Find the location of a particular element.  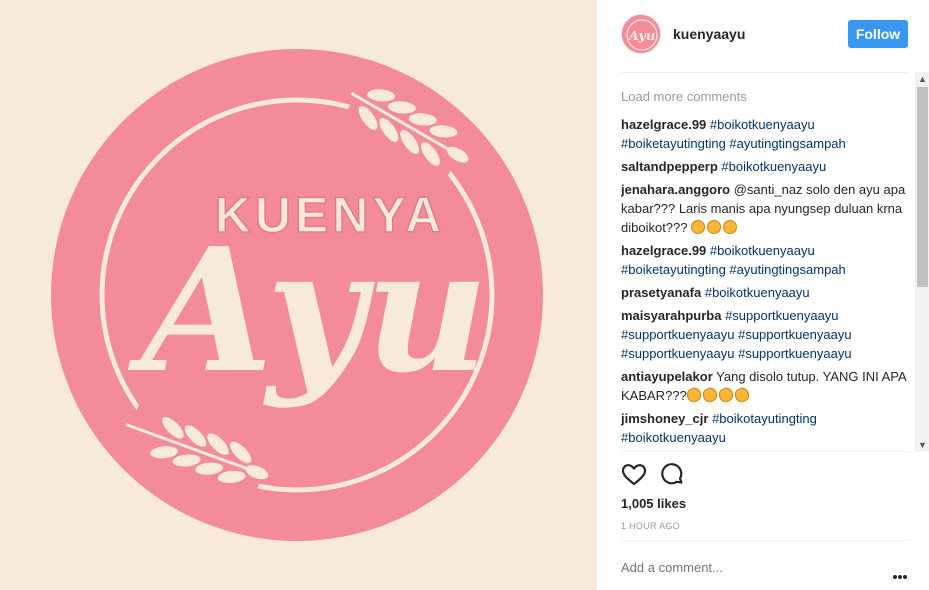

comment-bubble-icon is located at coordinates (672, 475).